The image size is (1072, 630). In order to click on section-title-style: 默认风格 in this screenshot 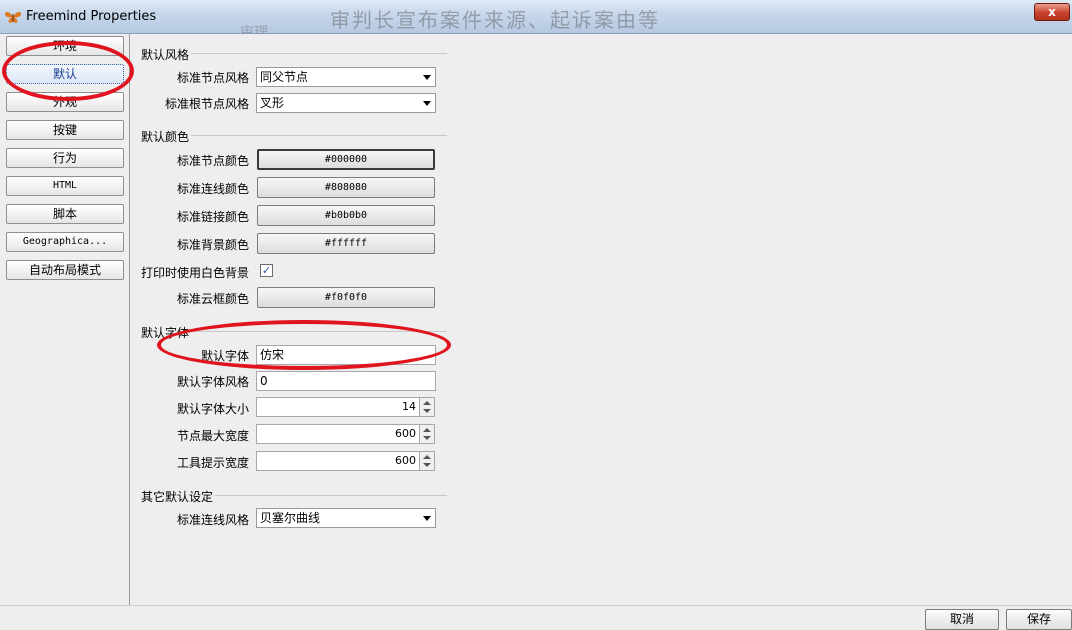, I will do `click(165, 55)`.